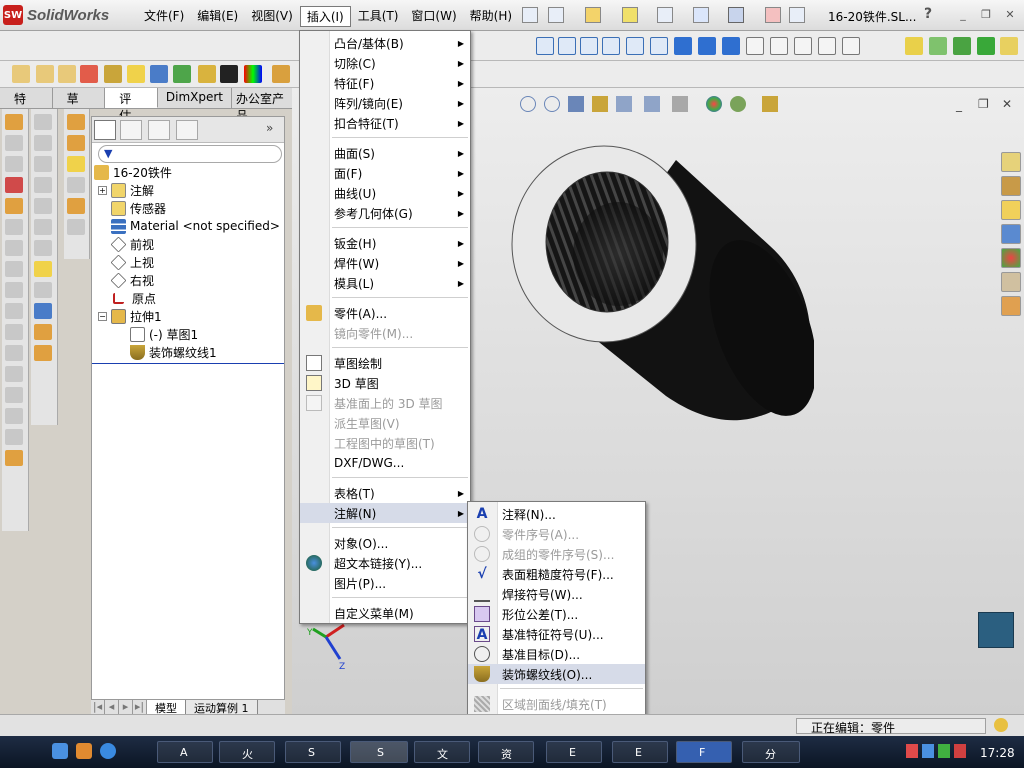 This screenshot has height=768, width=1024. I want to click on taskbar-item: 分, so click(771, 752).